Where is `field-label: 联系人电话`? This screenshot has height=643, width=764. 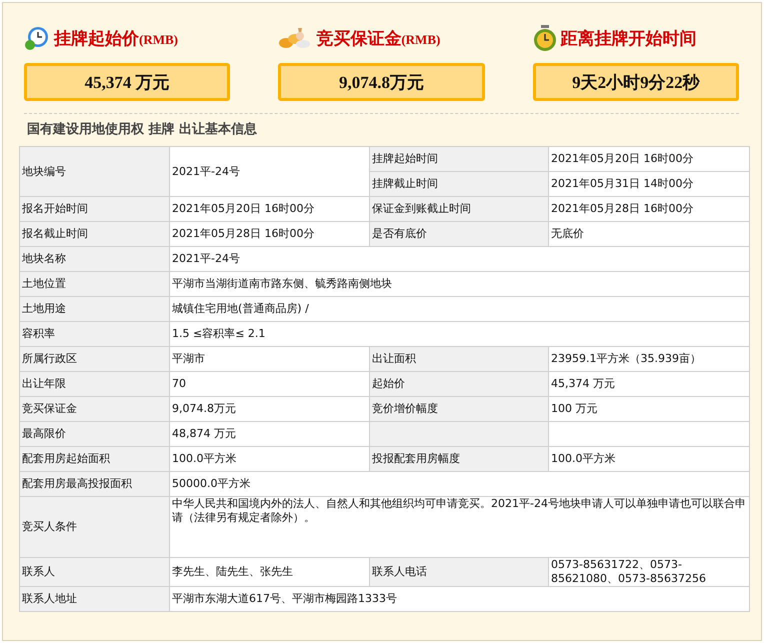 field-label: 联系人电话 is located at coordinates (459, 572).